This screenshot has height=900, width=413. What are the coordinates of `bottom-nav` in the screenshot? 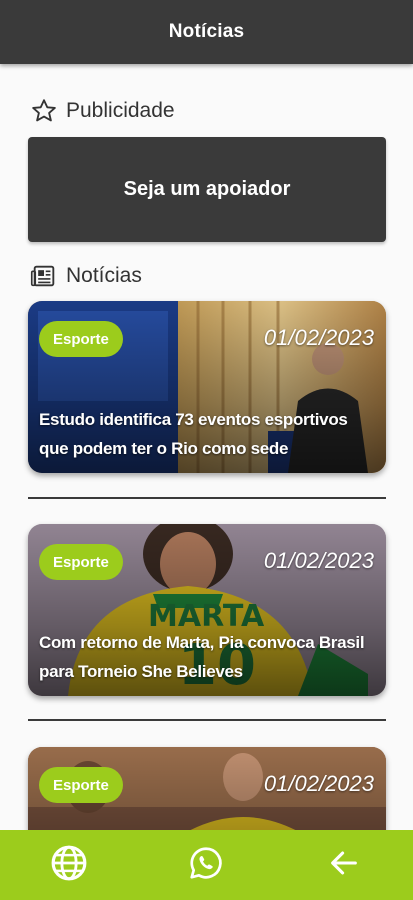 It's located at (206, 865).